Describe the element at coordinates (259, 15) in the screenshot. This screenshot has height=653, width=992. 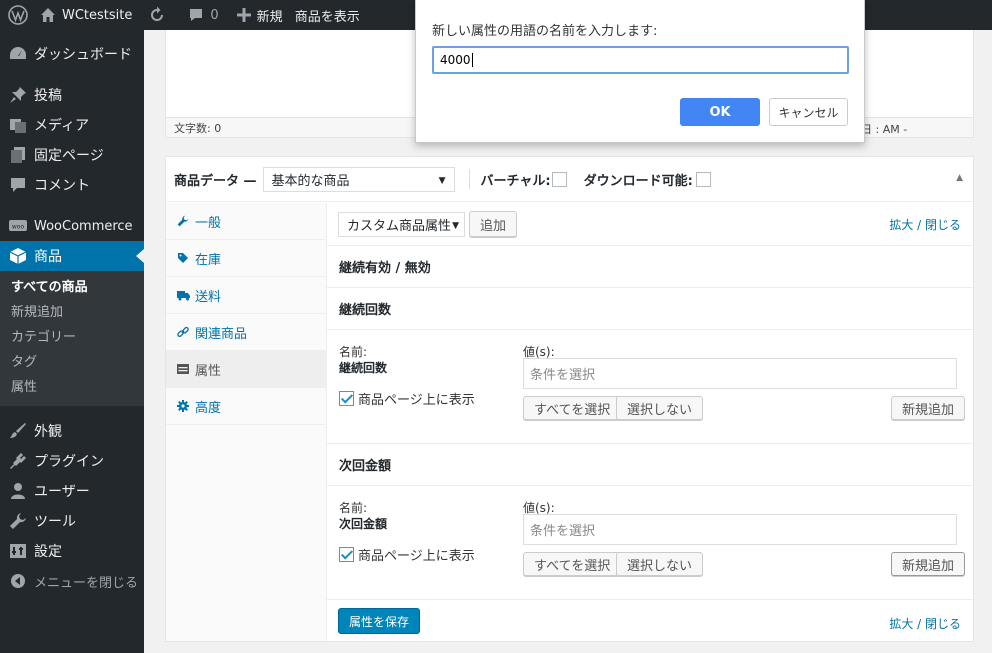
I see `new-content-link: 新規` at that location.